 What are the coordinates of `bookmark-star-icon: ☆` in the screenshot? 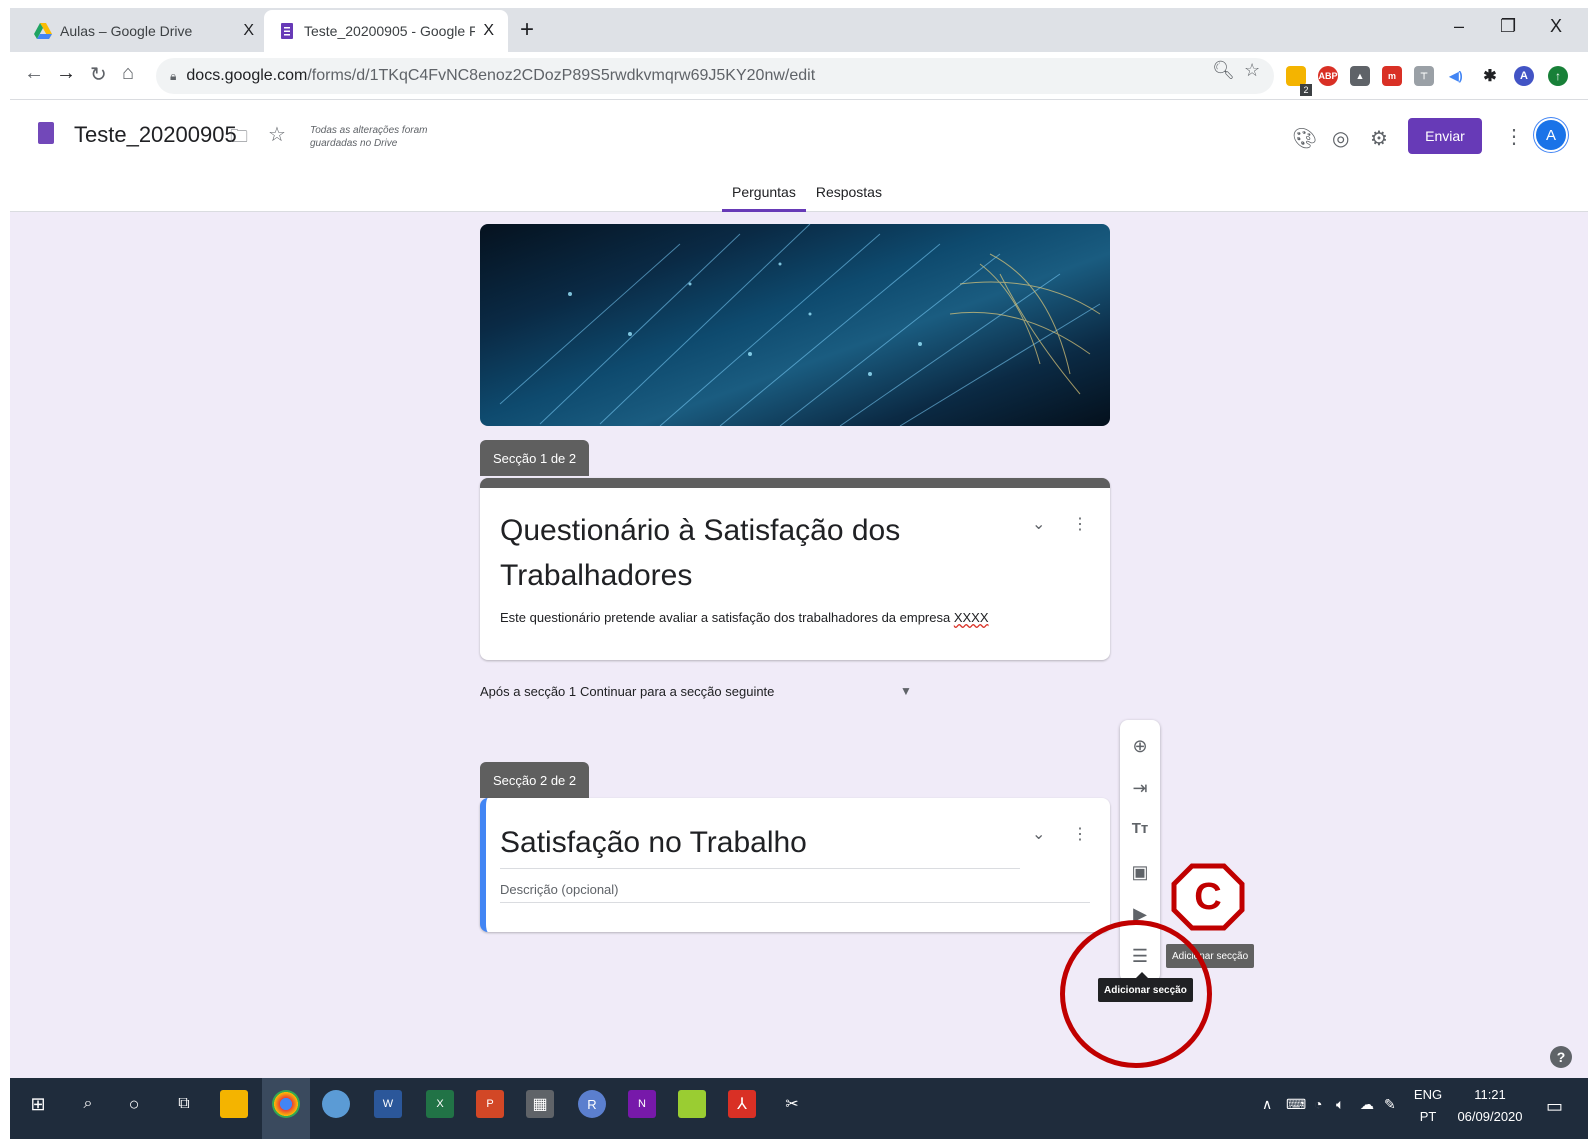 It's located at (1252, 70).